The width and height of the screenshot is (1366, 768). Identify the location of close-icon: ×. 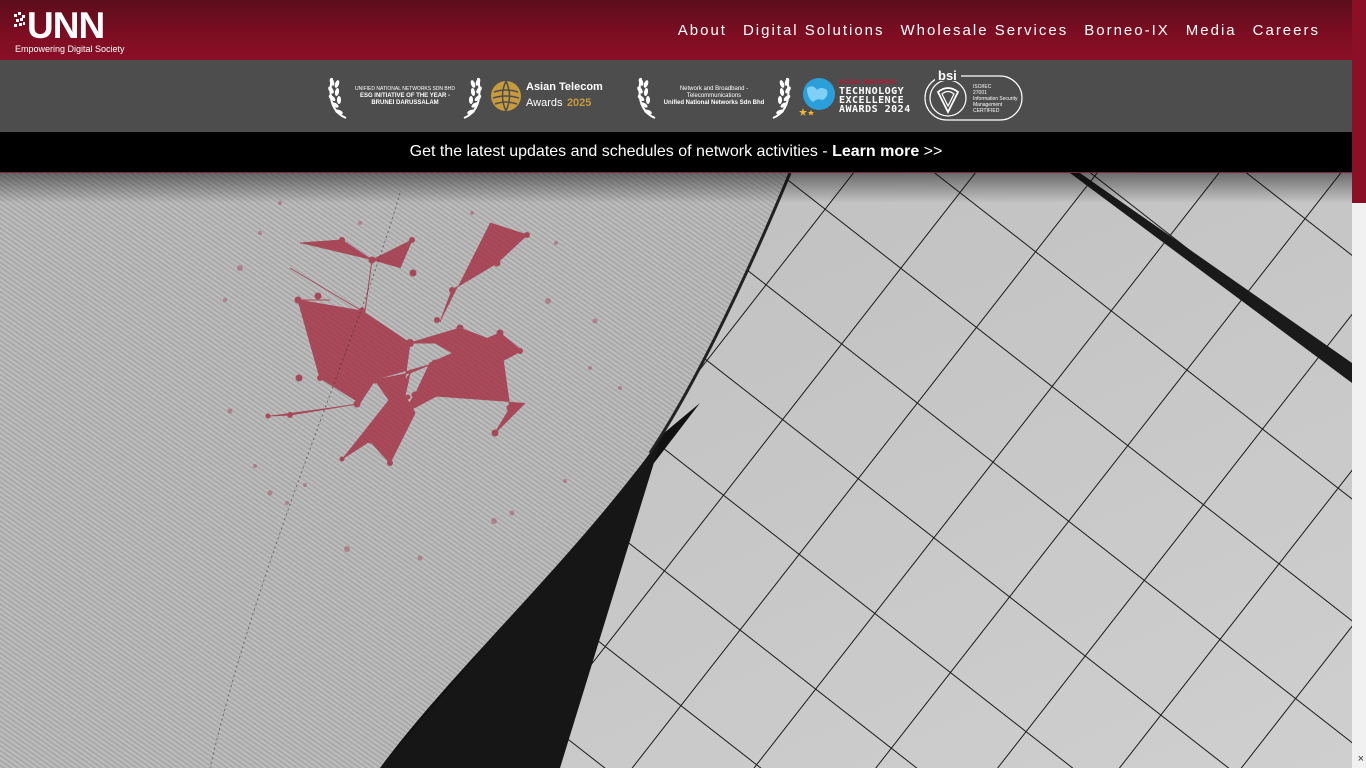
(1361, 759).